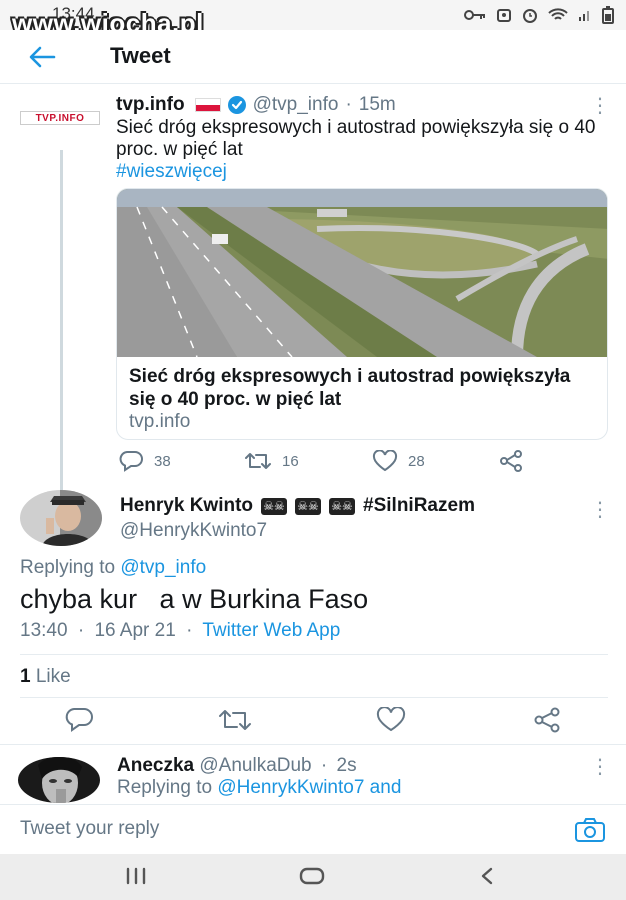 The height and width of the screenshot is (900, 626). I want to click on tweet-date: 16 Apr 21, so click(135, 630).